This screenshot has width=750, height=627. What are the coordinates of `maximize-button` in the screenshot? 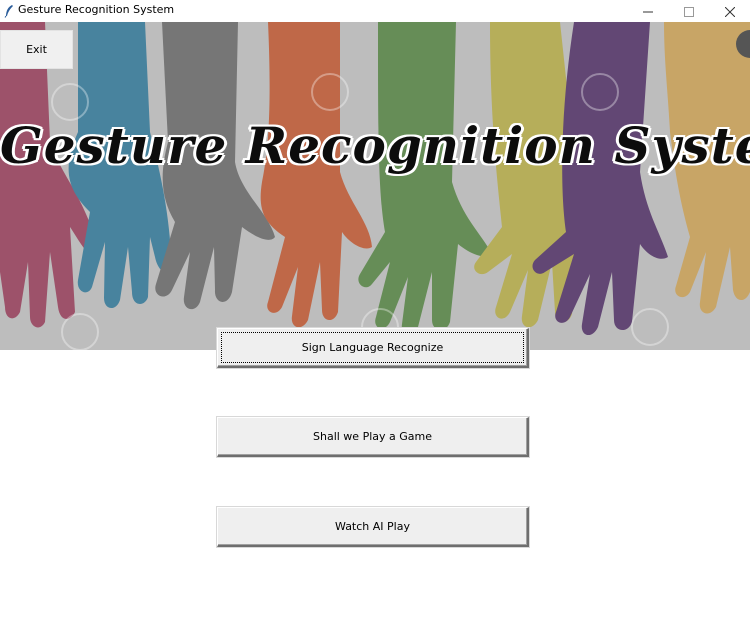 It's located at (689, 11).